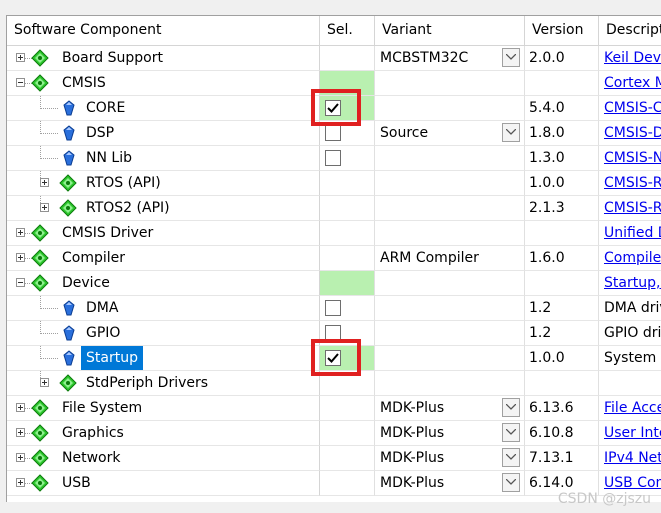  I want to click on table-row: DMA 1.2 DMA driv, so click(334, 308).